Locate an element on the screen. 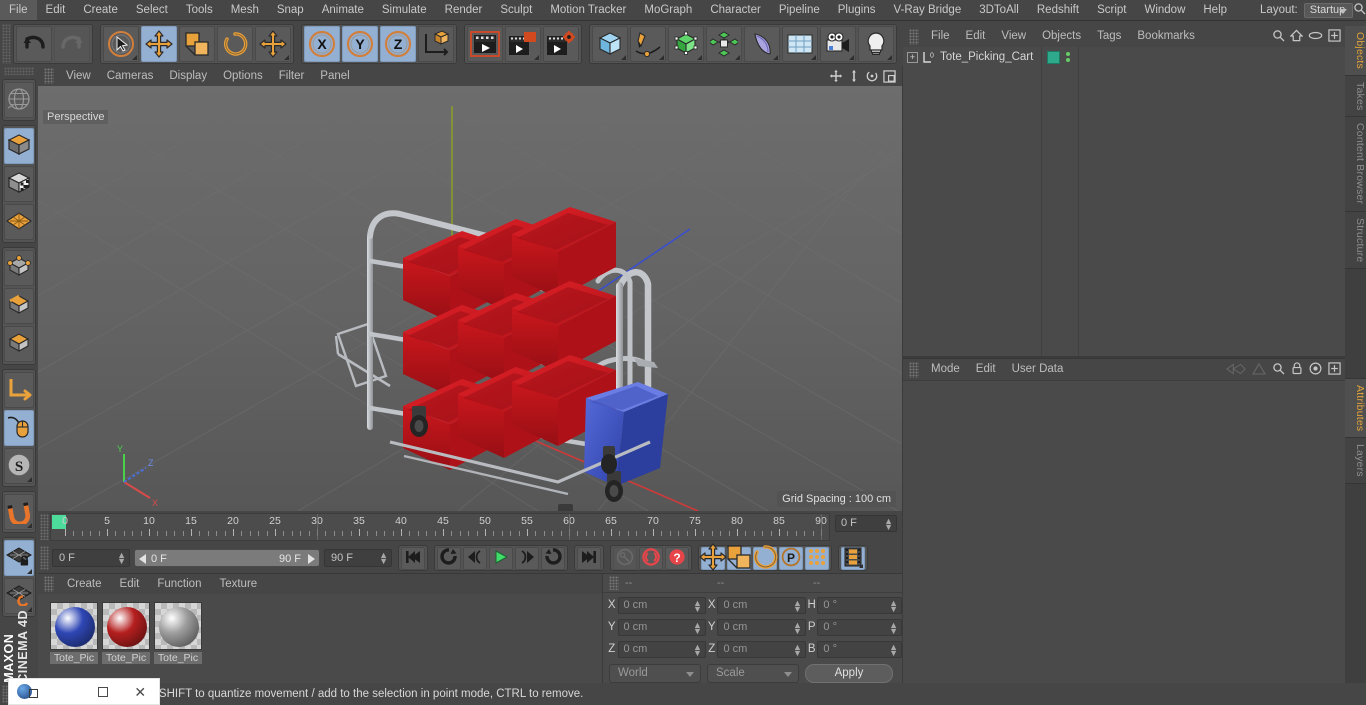  add-spline-button is located at coordinates (648, 43).